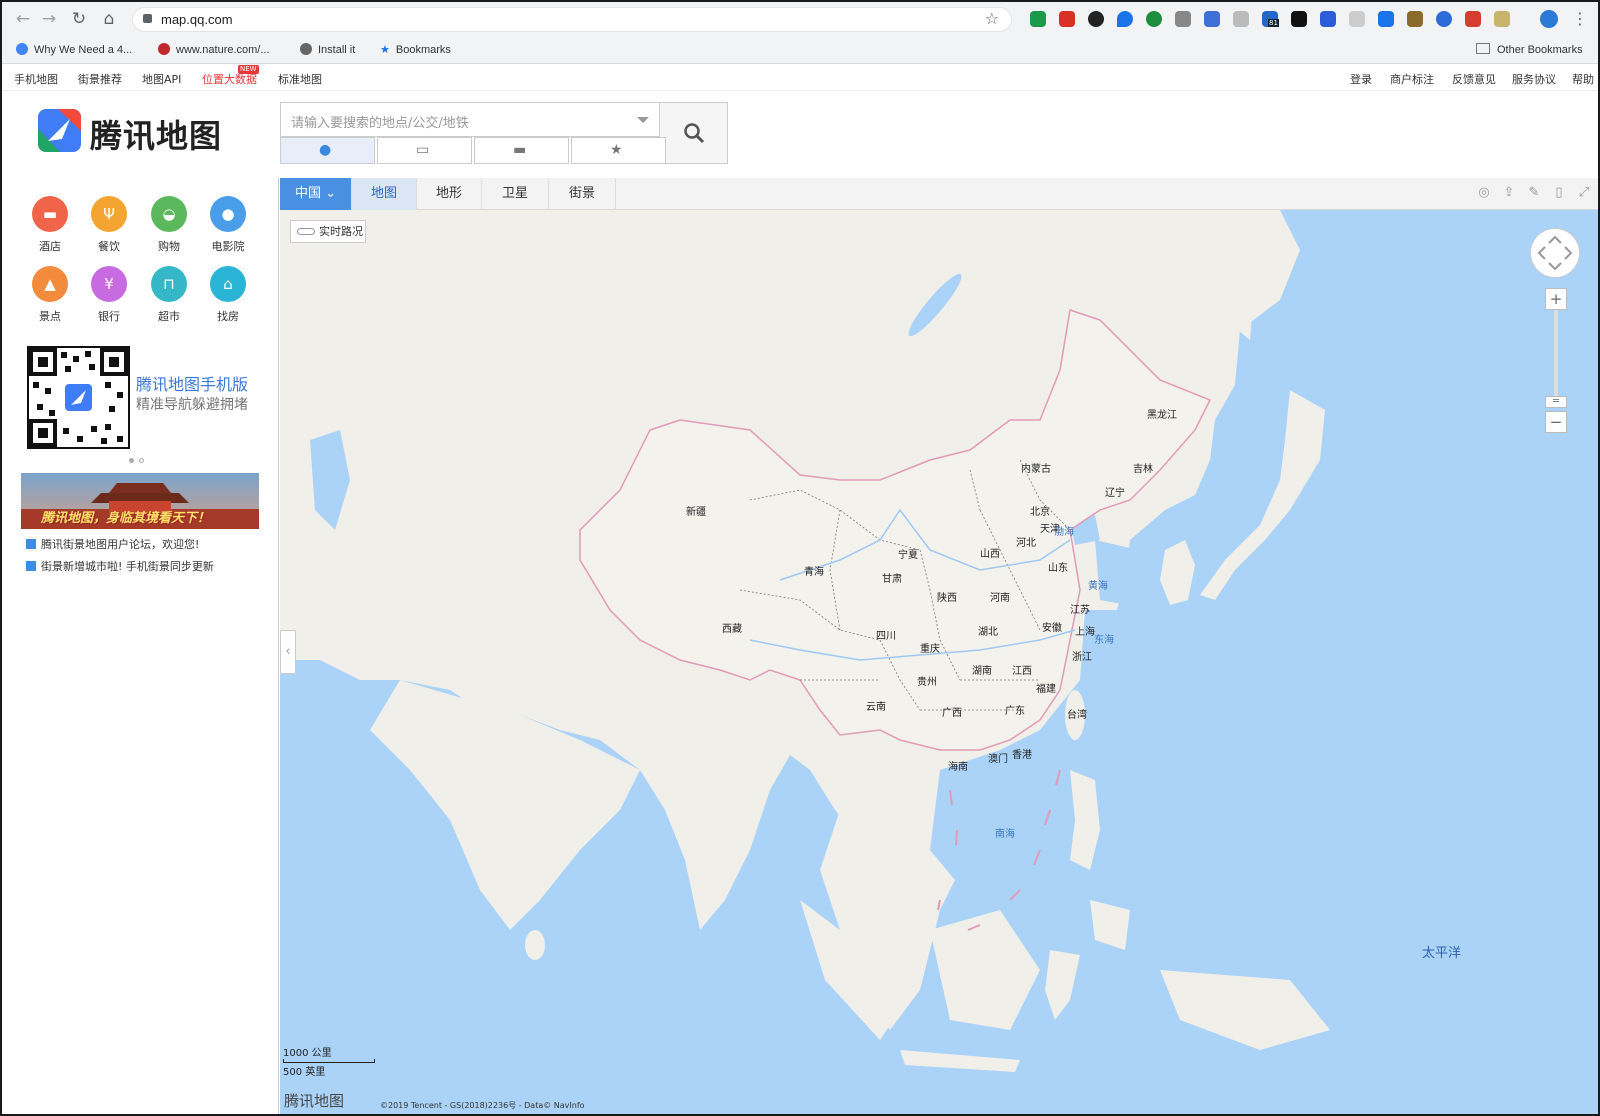 This screenshot has width=1600, height=1116. I want to click on search-input: 请输入要搜索的地点/公交/地铁, so click(470, 119).